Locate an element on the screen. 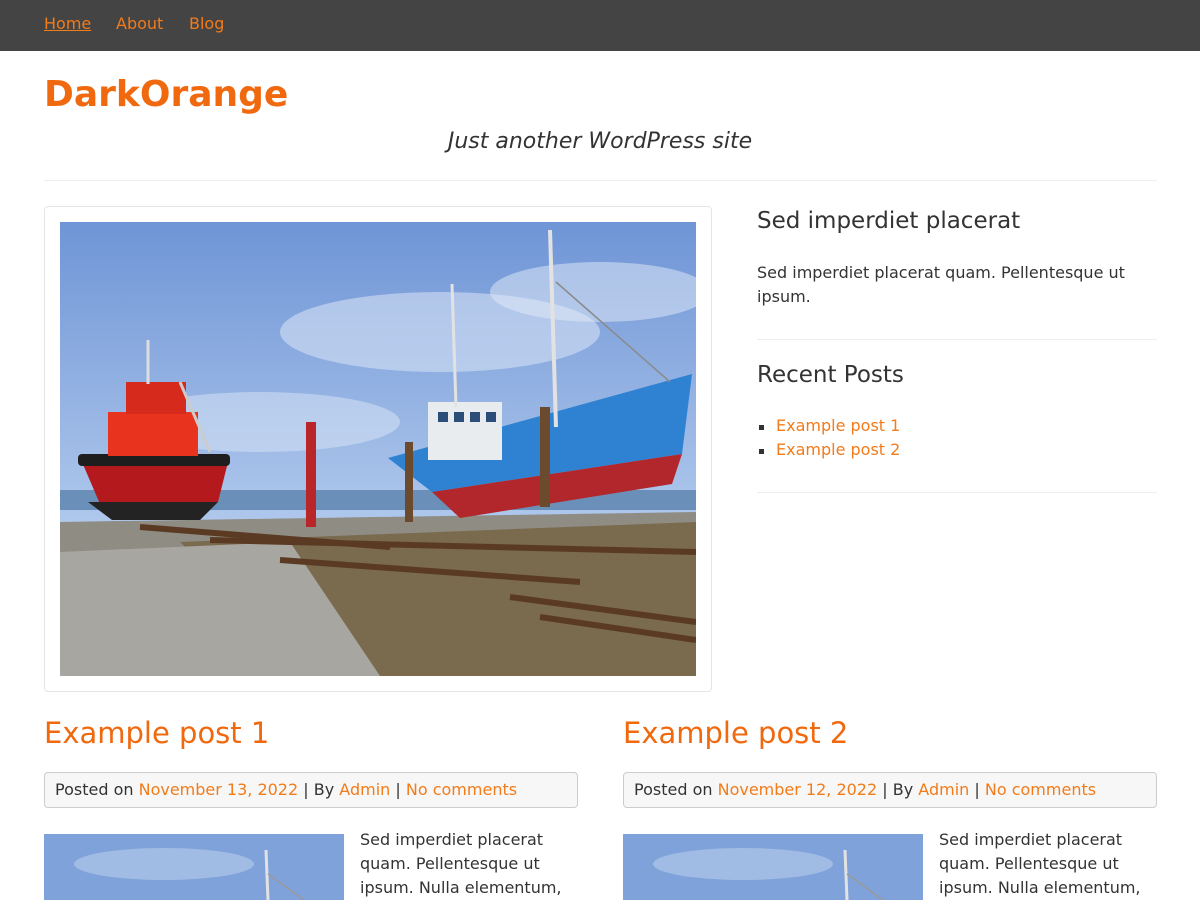 The image size is (1200, 900). list-item: Example post 1 is located at coordinates (828, 426).